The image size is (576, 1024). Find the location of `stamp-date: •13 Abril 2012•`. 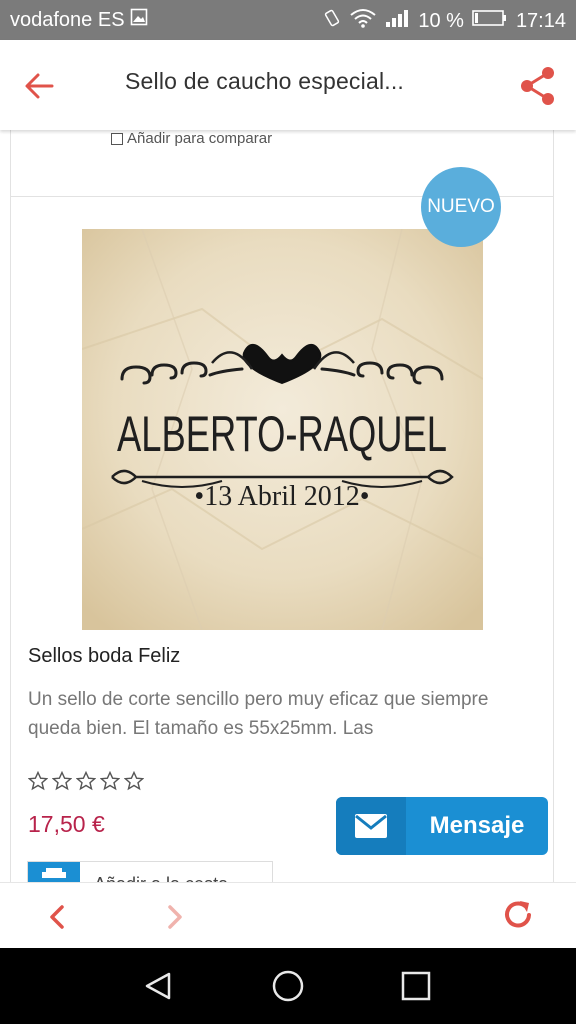

stamp-date: •13 Abril 2012• is located at coordinates (281, 496).